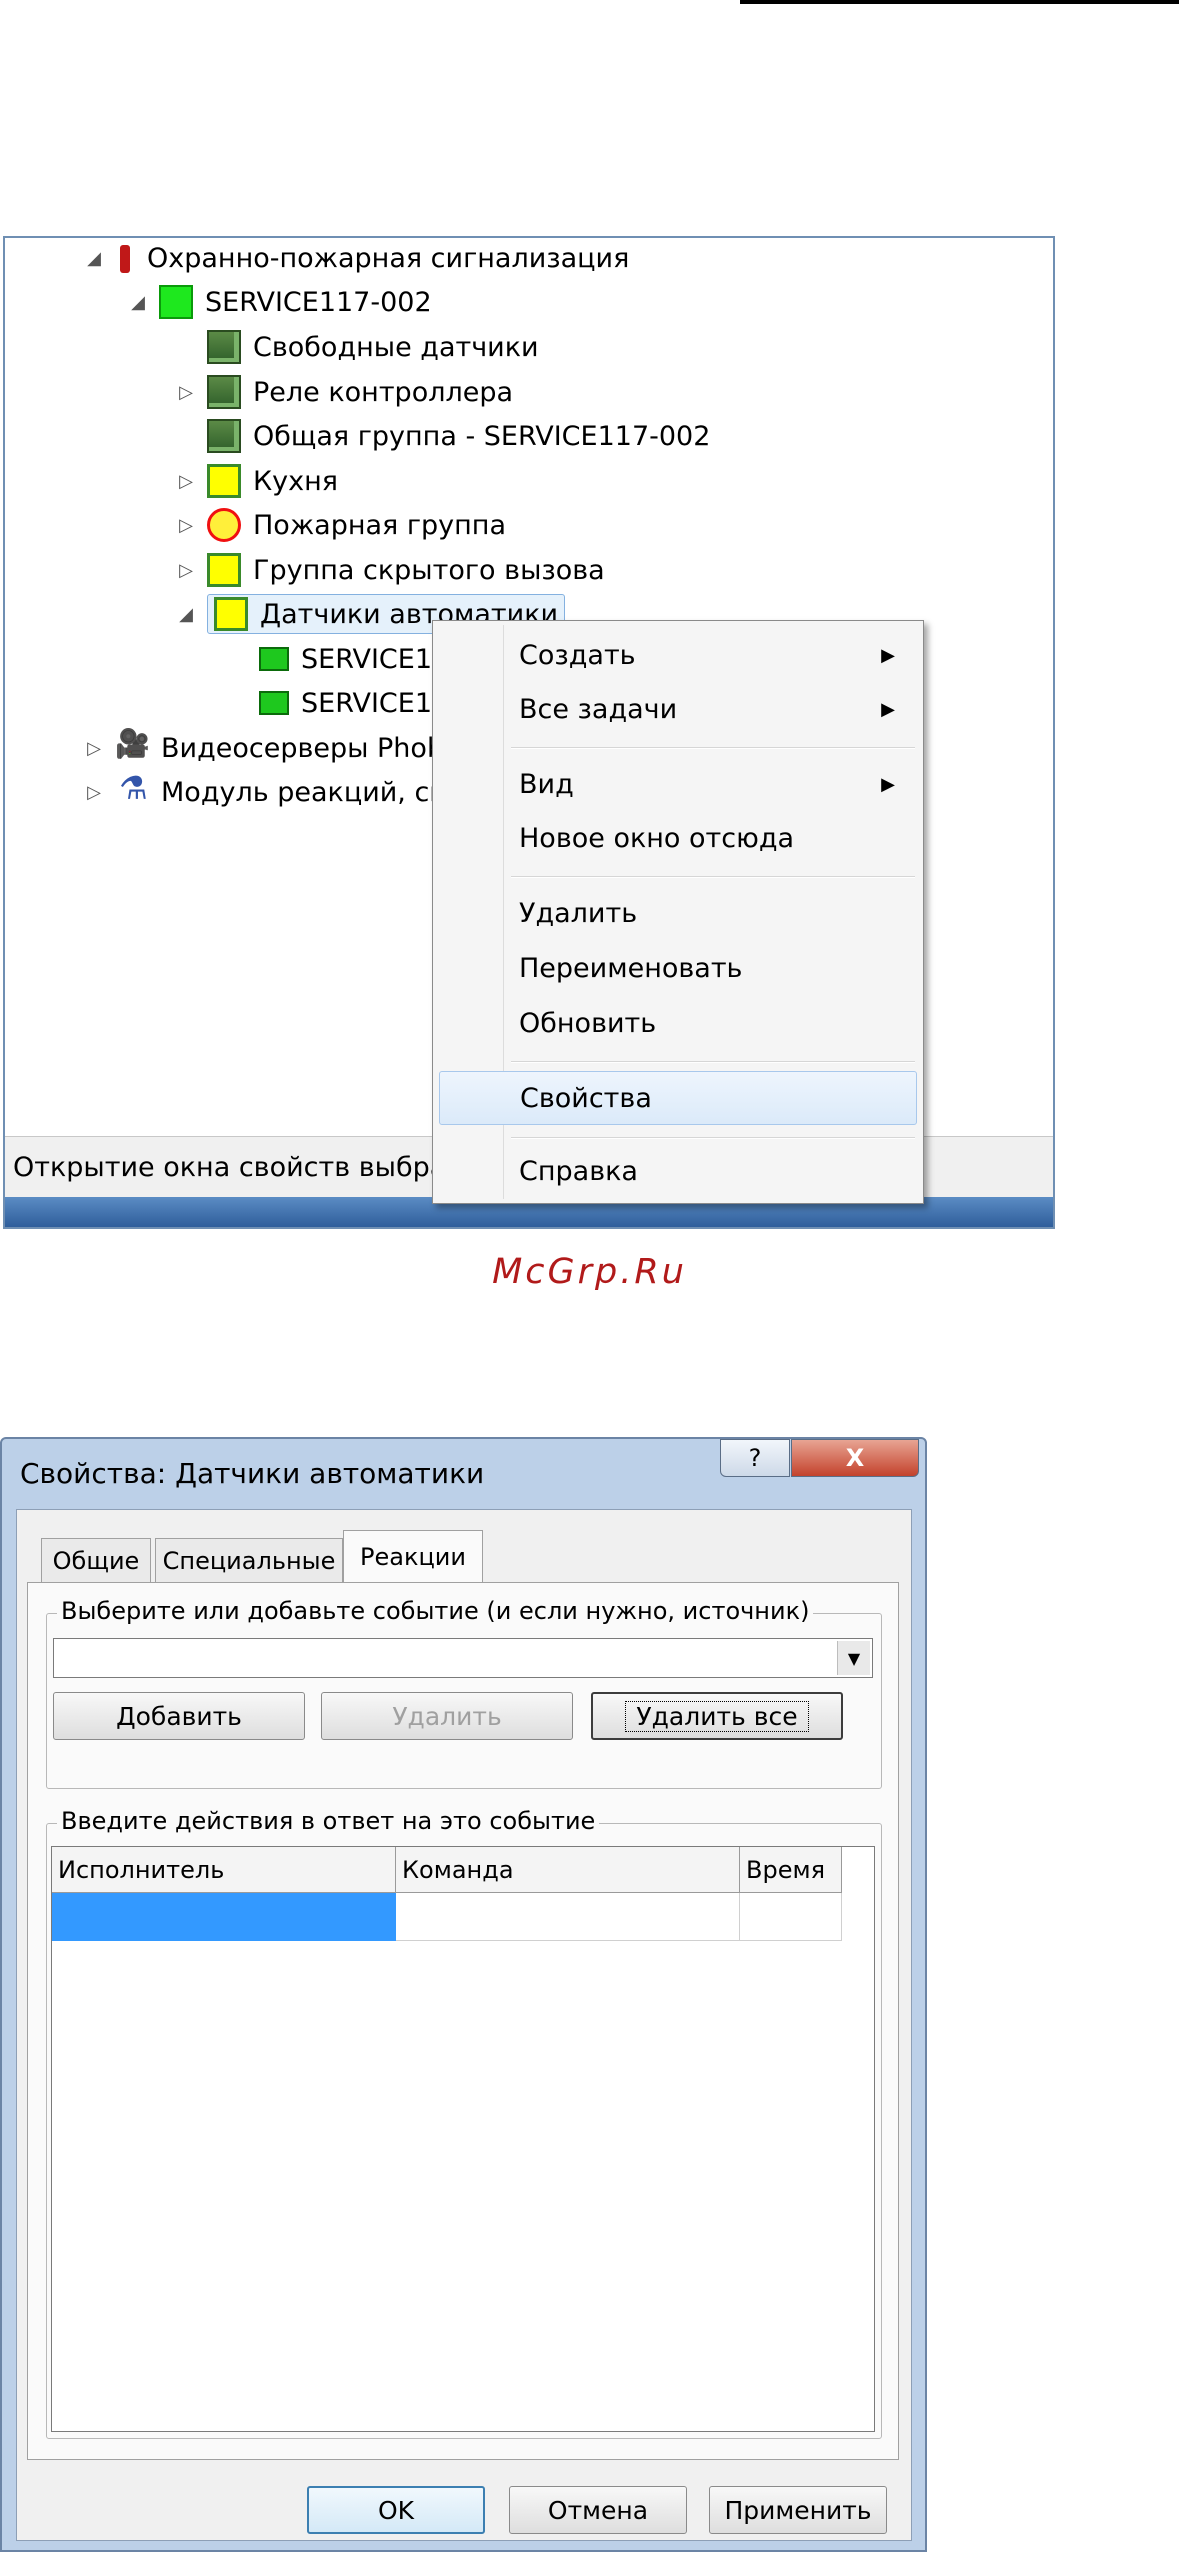 Image resolution: width=1179 pixels, height=2552 pixels. Describe the element at coordinates (252, 1473) in the screenshot. I see `dialog-title: Свойства: Датчики автоматики` at that location.